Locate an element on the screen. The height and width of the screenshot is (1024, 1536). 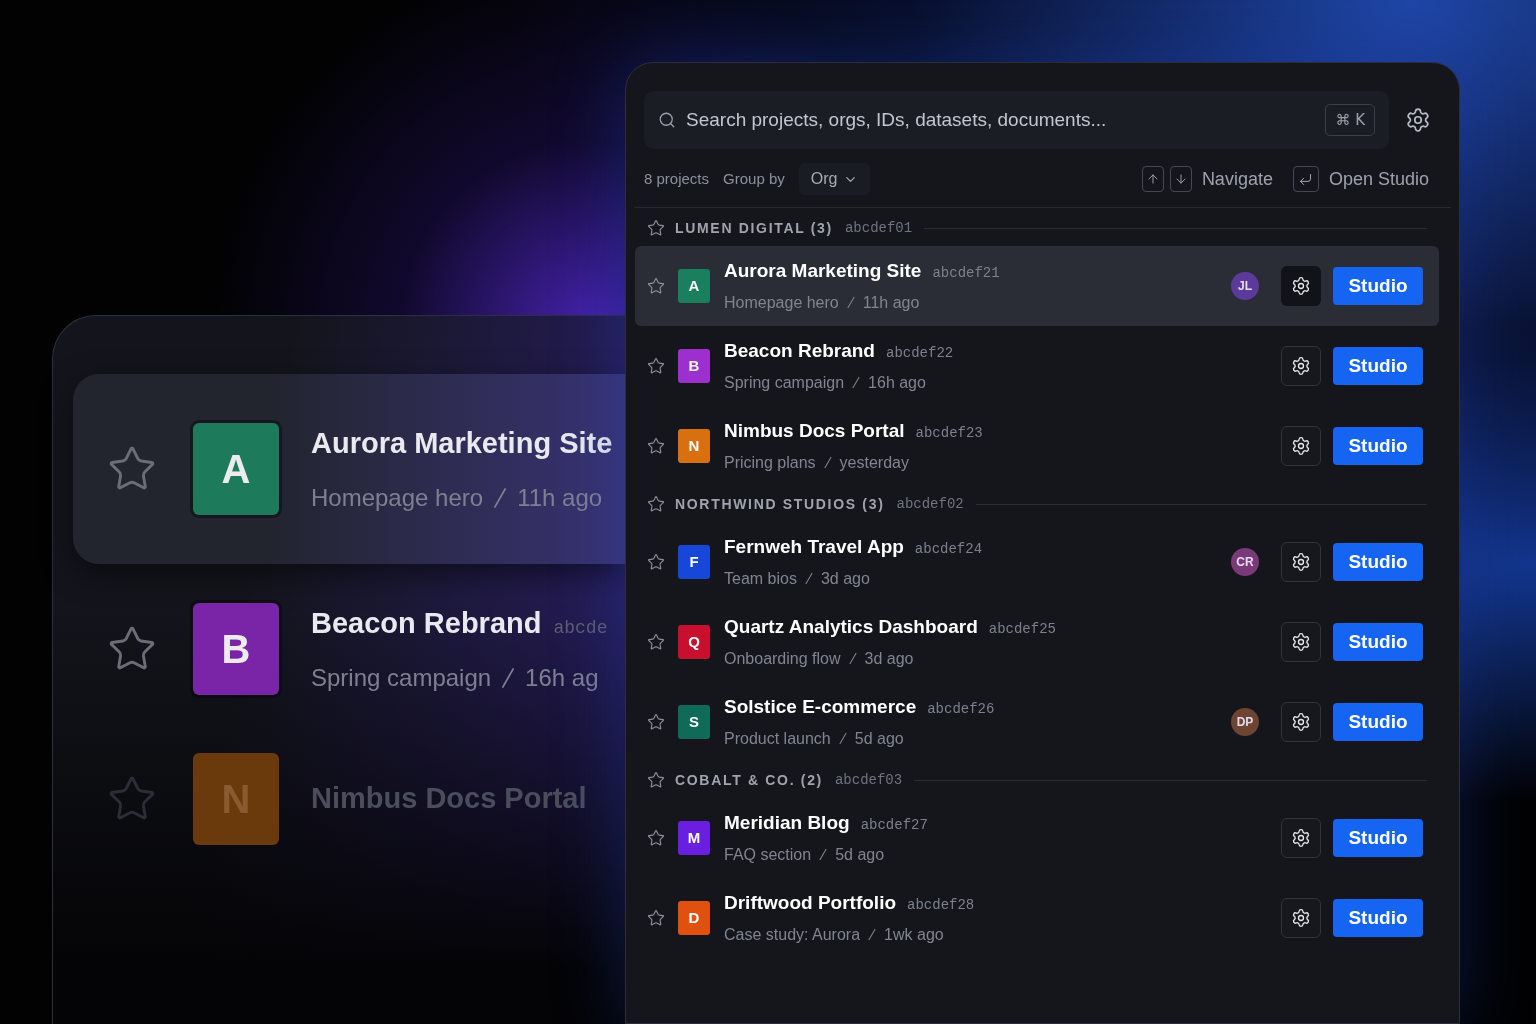
return-key-icon is located at coordinates (1305, 179).